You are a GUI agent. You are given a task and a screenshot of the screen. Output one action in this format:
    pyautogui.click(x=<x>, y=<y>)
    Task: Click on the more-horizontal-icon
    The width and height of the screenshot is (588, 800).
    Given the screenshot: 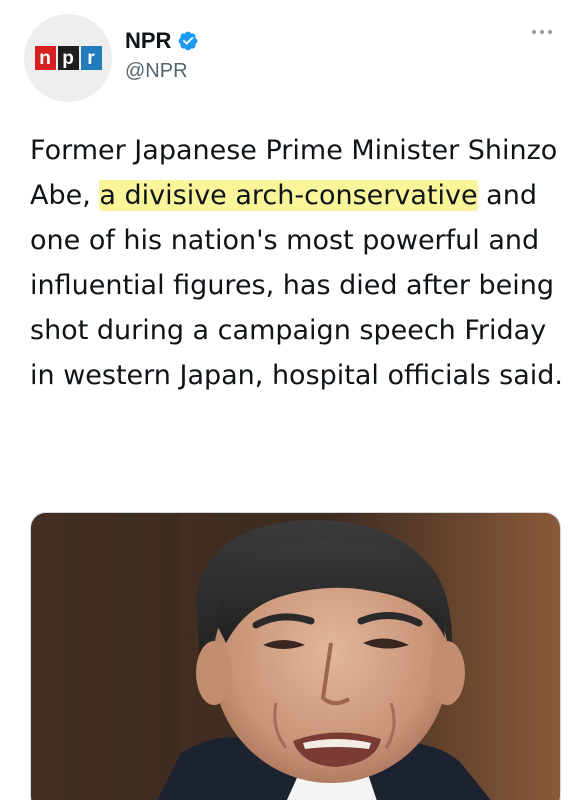 What is the action you would take?
    pyautogui.click(x=542, y=32)
    